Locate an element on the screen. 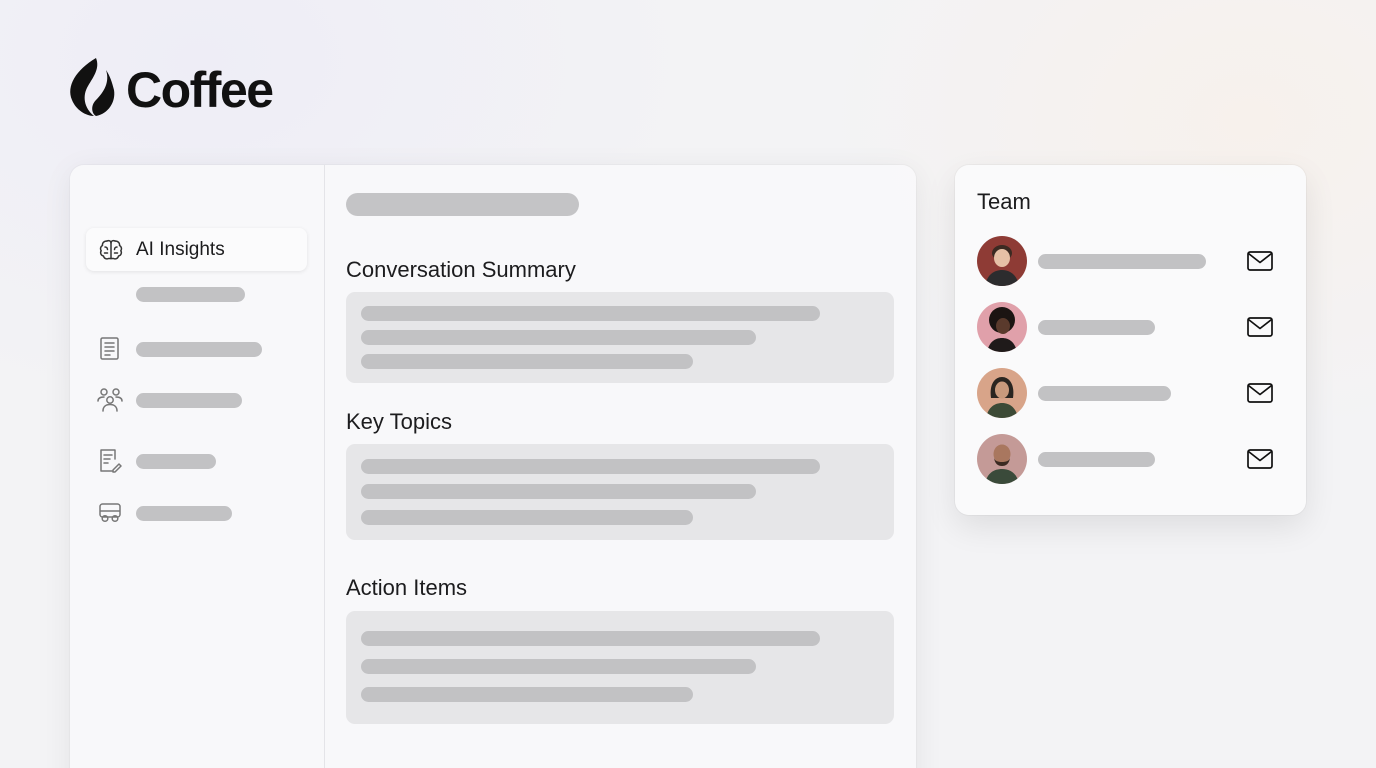 Image resolution: width=1376 pixels, height=768 pixels. people-icon is located at coordinates (110, 400).